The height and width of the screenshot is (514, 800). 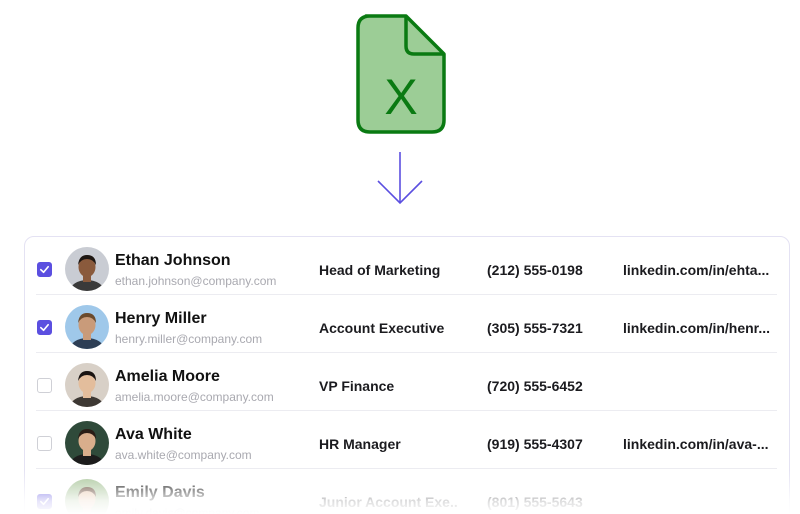 What do you see at coordinates (400, 97) in the screenshot?
I see `file-letter: X` at bounding box center [400, 97].